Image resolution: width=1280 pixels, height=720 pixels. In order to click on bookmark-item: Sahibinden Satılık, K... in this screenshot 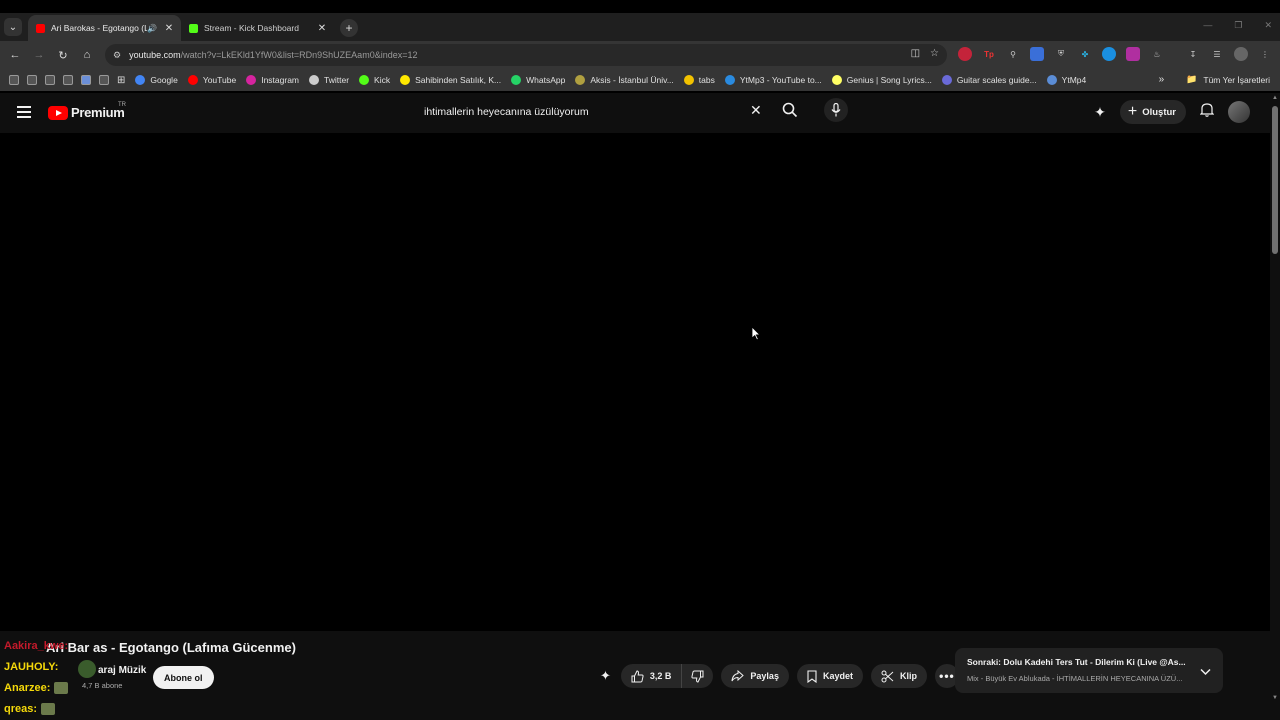, I will do `click(450, 80)`.